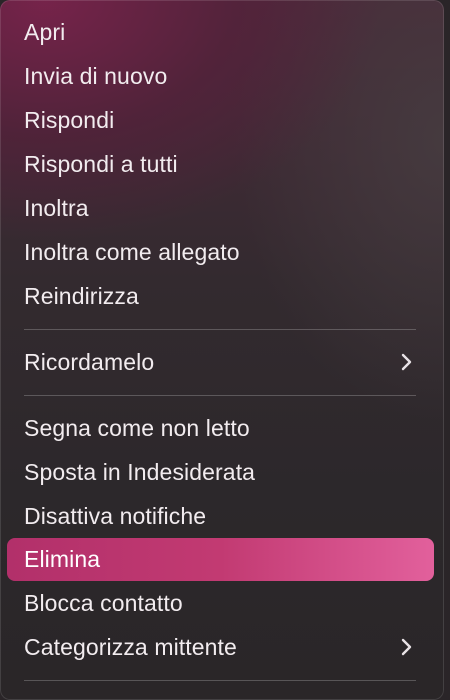 The height and width of the screenshot is (700, 450). What do you see at coordinates (69, 120) in the screenshot?
I see `menu-item-label: Rispondi` at bounding box center [69, 120].